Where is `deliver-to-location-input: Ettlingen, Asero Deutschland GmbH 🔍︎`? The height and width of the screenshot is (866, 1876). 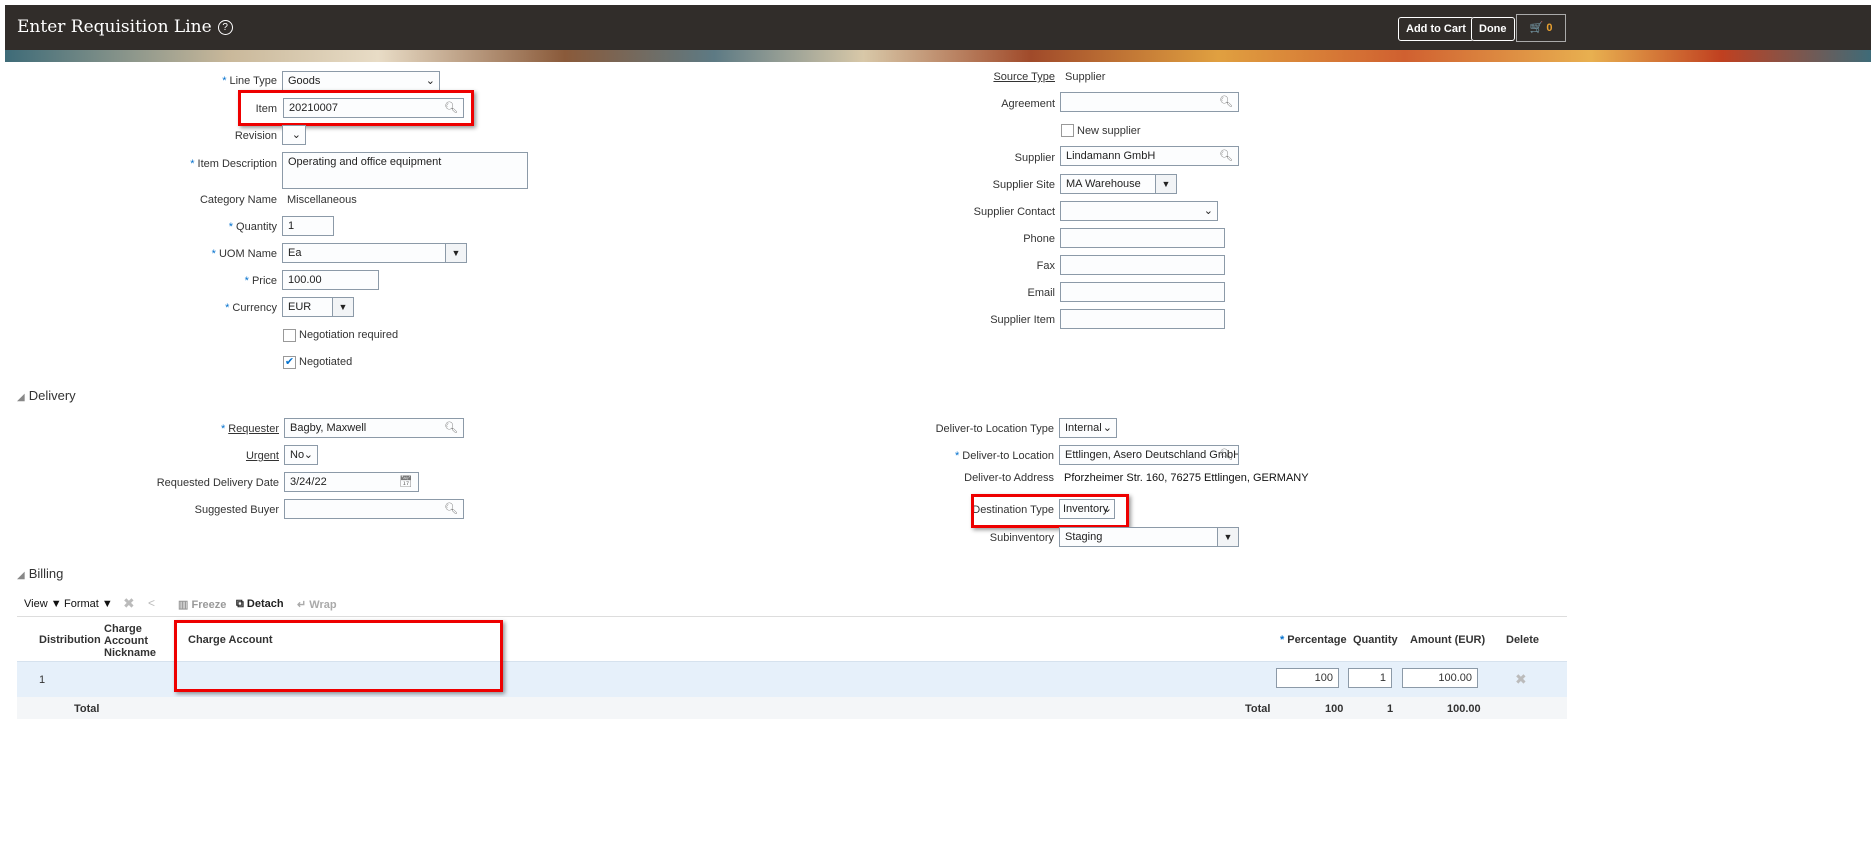
deliver-to-location-input: Ettlingen, Asero Deutschland GmbH 🔍︎ is located at coordinates (1149, 455).